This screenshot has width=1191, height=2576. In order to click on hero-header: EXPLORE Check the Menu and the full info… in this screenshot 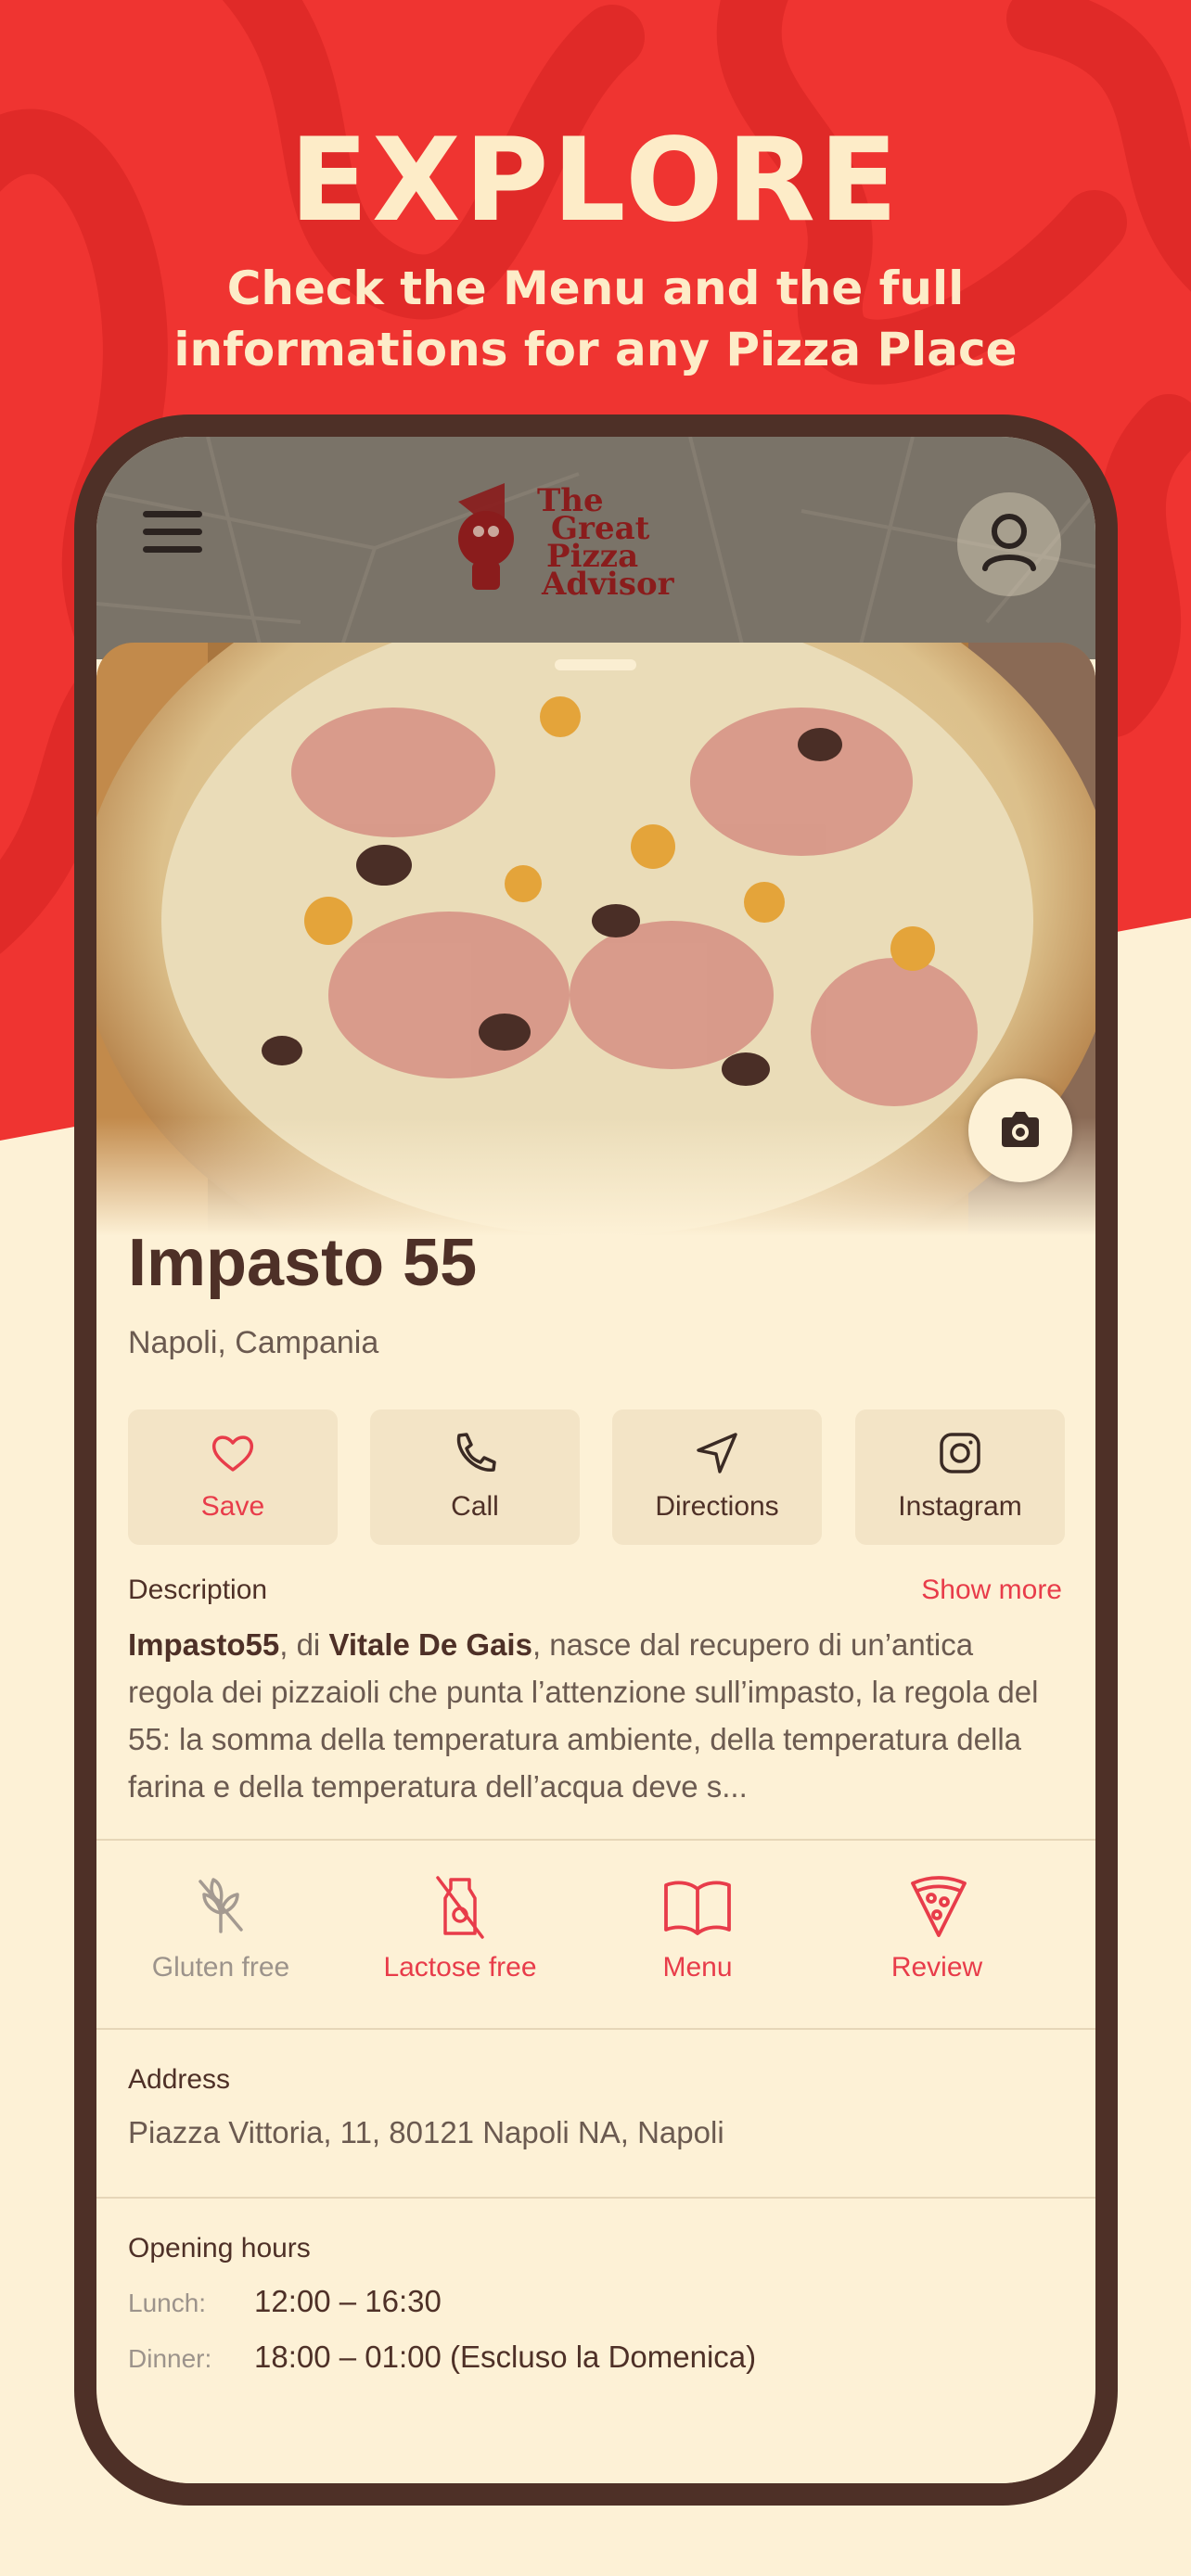, I will do `click(595, 251)`.